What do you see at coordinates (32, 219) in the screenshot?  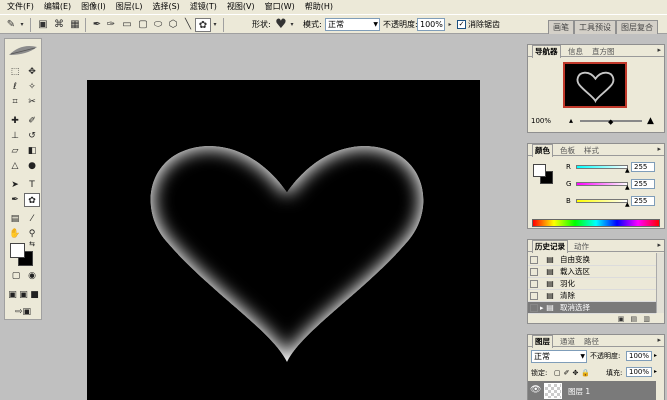 I see `eyedropper-tool-icon: ⁄` at bounding box center [32, 219].